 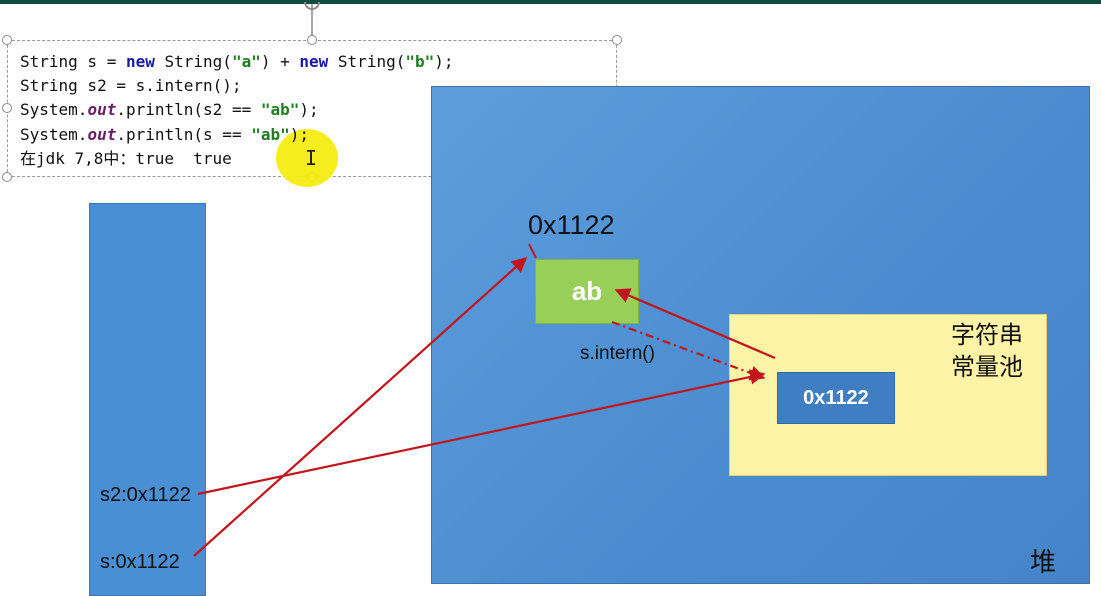 I want to click on arrow-pool-to-ab, so click(x=695, y=324).